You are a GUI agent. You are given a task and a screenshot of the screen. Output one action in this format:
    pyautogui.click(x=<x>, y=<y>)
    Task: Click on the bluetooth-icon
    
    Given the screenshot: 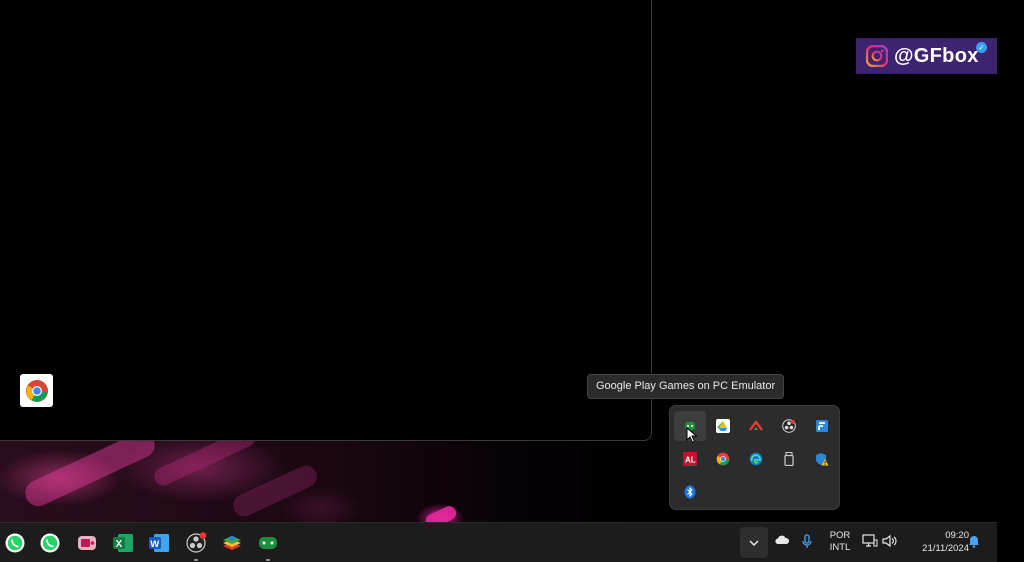 What is the action you would take?
    pyautogui.click(x=690, y=492)
    